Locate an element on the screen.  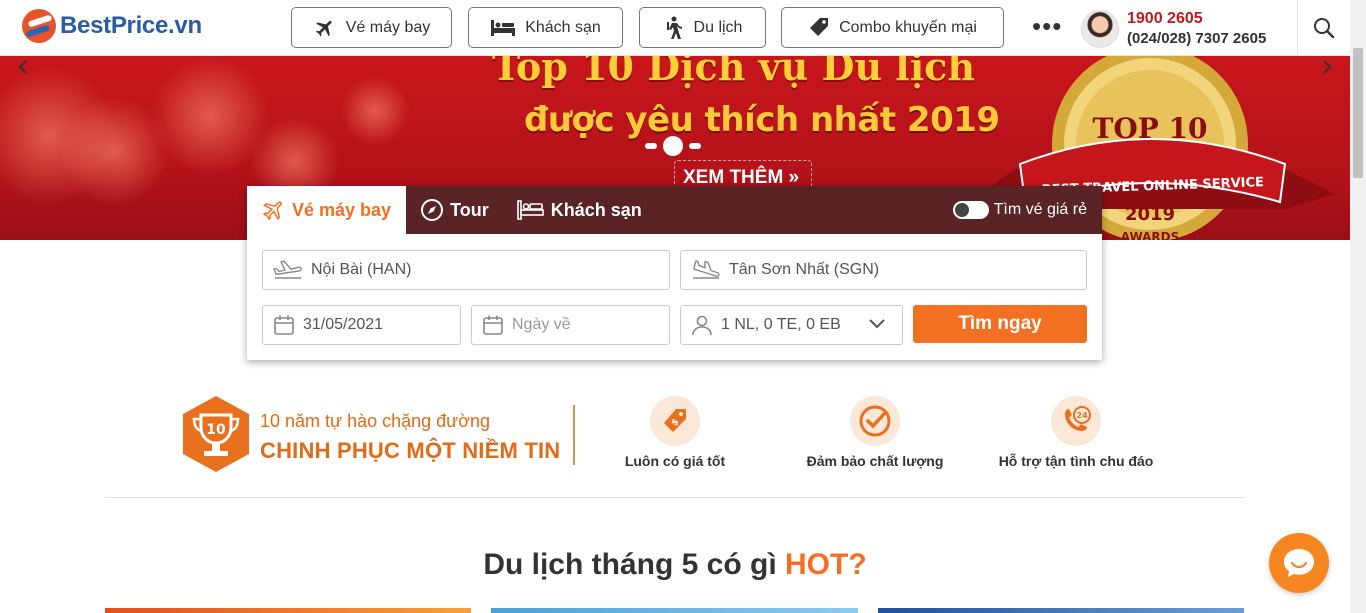
badge-number: 10 is located at coordinates (216, 430).